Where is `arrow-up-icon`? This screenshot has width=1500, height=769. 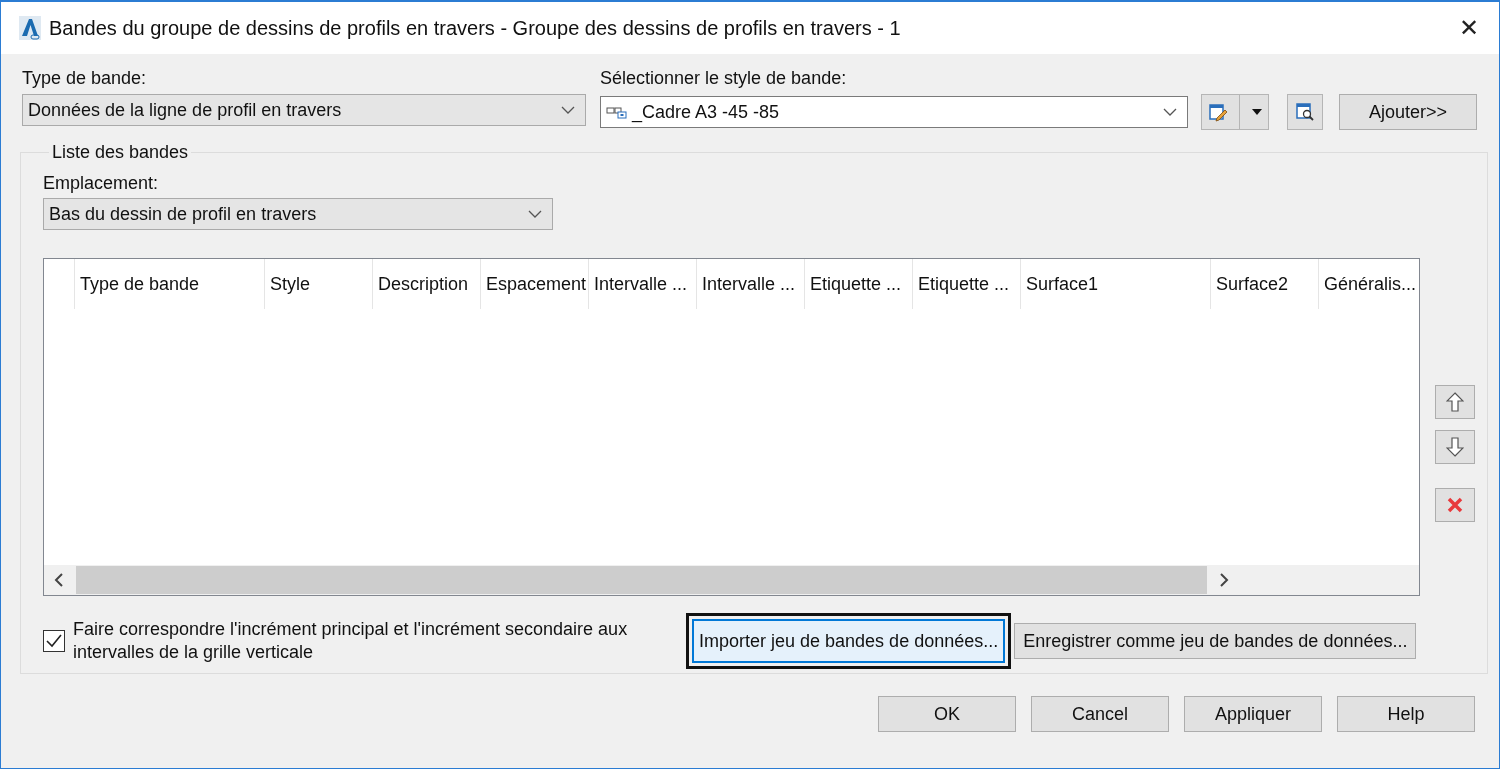 arrow-up-icon is located at coordinates (1455, 402).